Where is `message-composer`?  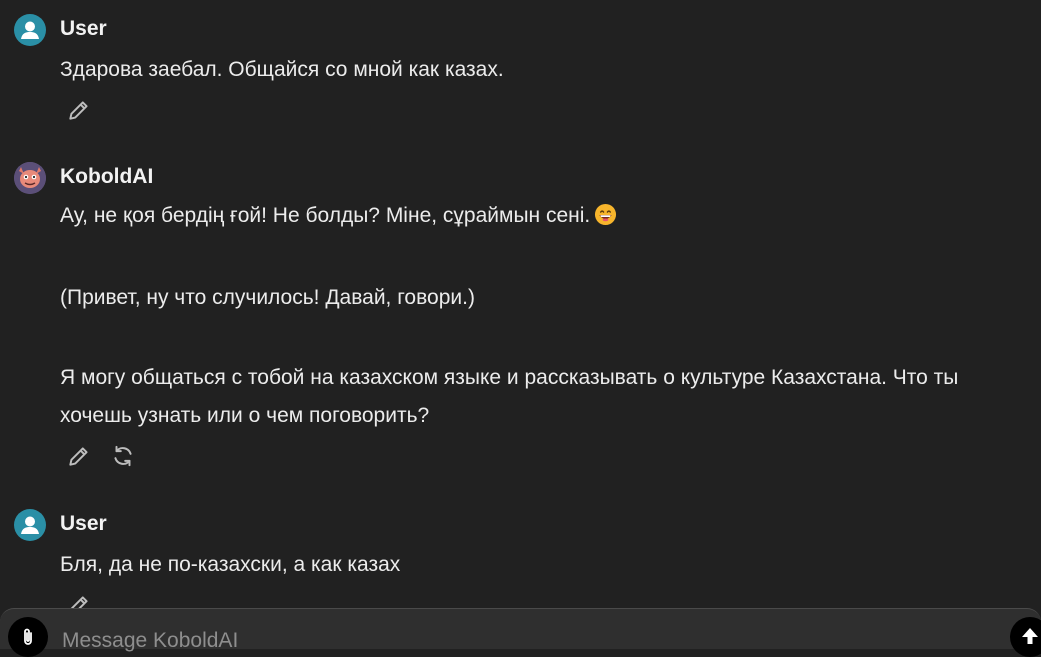
message-composer is located at coordinates (520, 632).